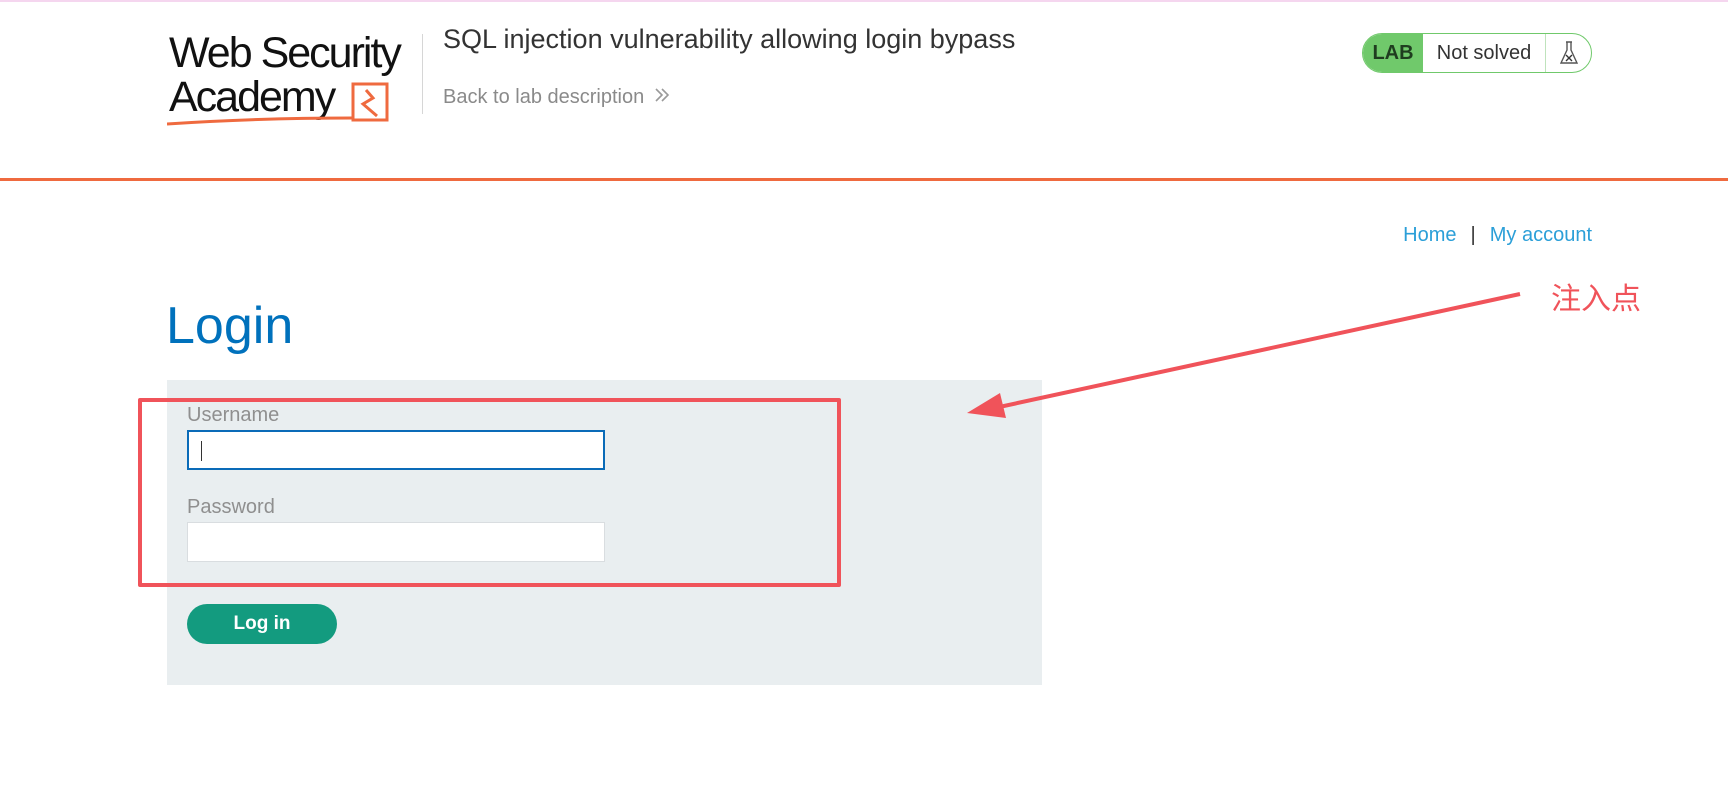 The height and width of the screenshot is (800, 1728). I want to click on annotation-label: 注入点, so click(1596, 299).